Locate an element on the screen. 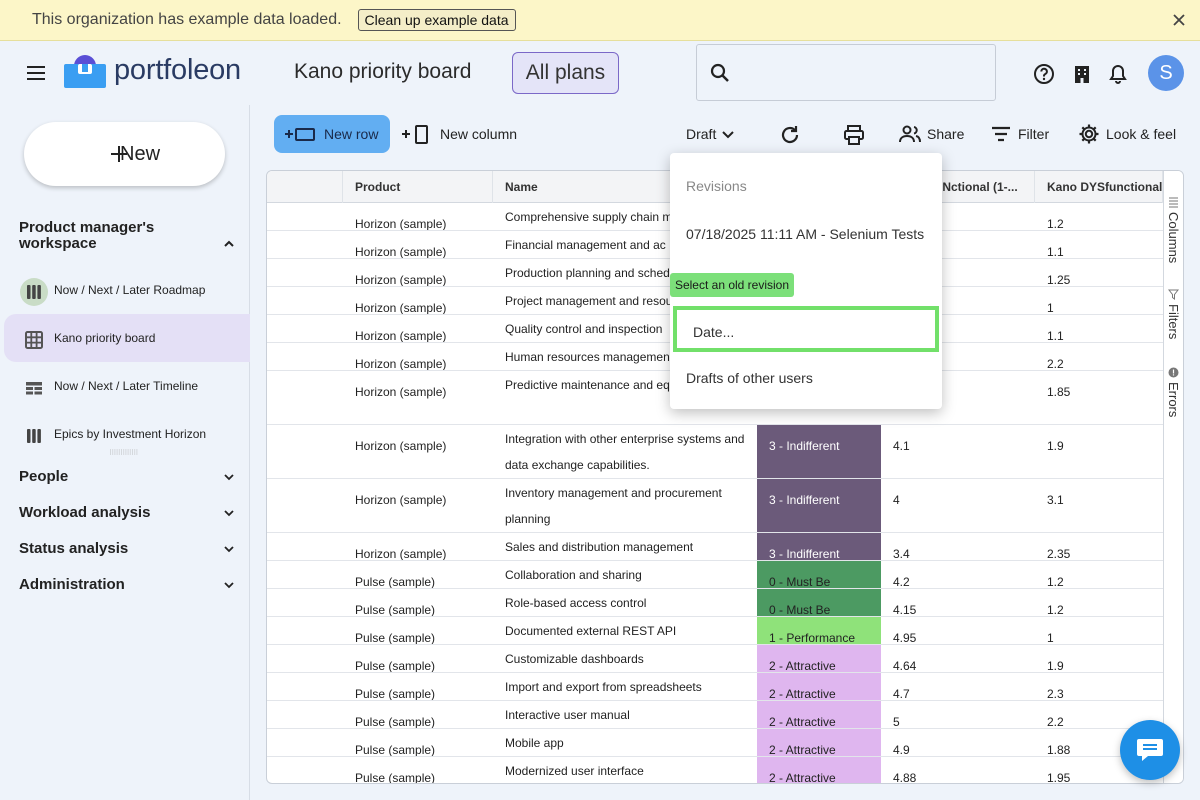  kano-functional-cell: 4.95 is located at coordinates (958, 630).